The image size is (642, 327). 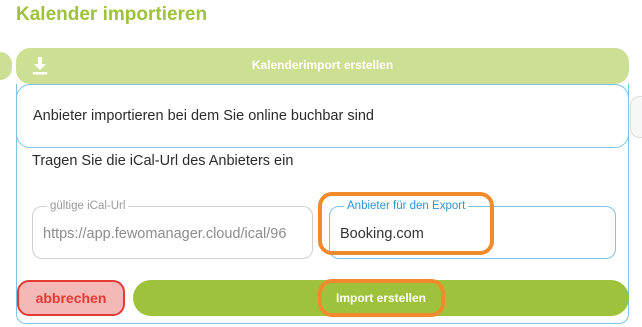 What do you see at coordinates (474, 234) in the screenshot?
I see `export-provider-value: Booking.com` at bounding box center [474, 234].